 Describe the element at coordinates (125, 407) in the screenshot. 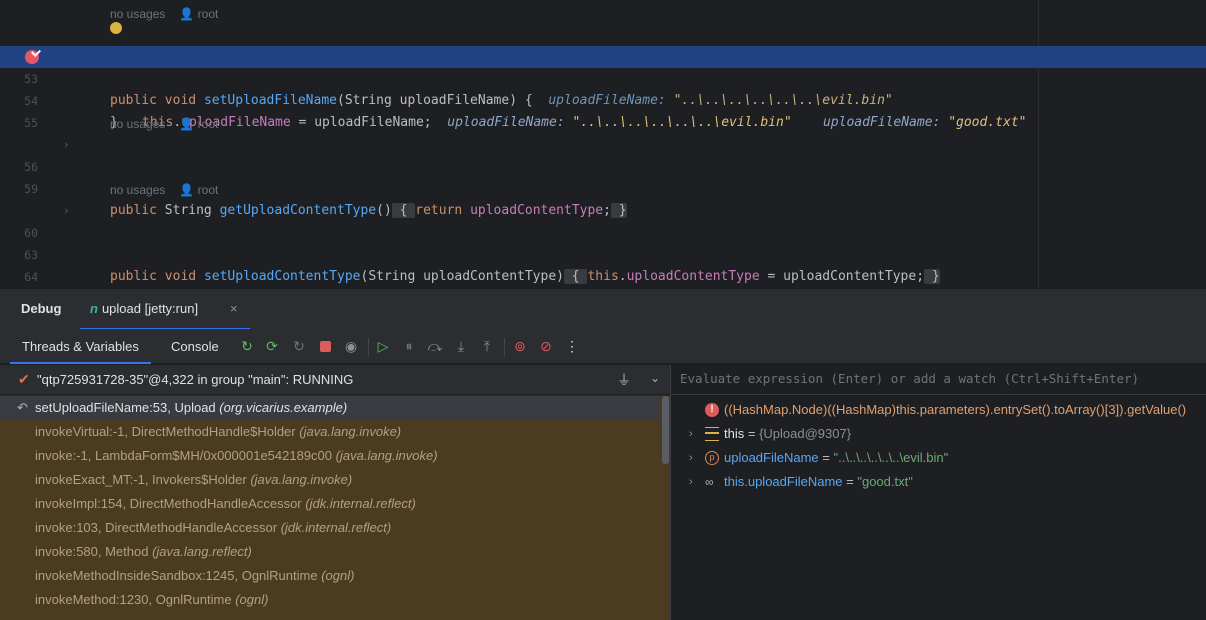

I see `frame-method: setUploadFileName:53, Upload` at that location.